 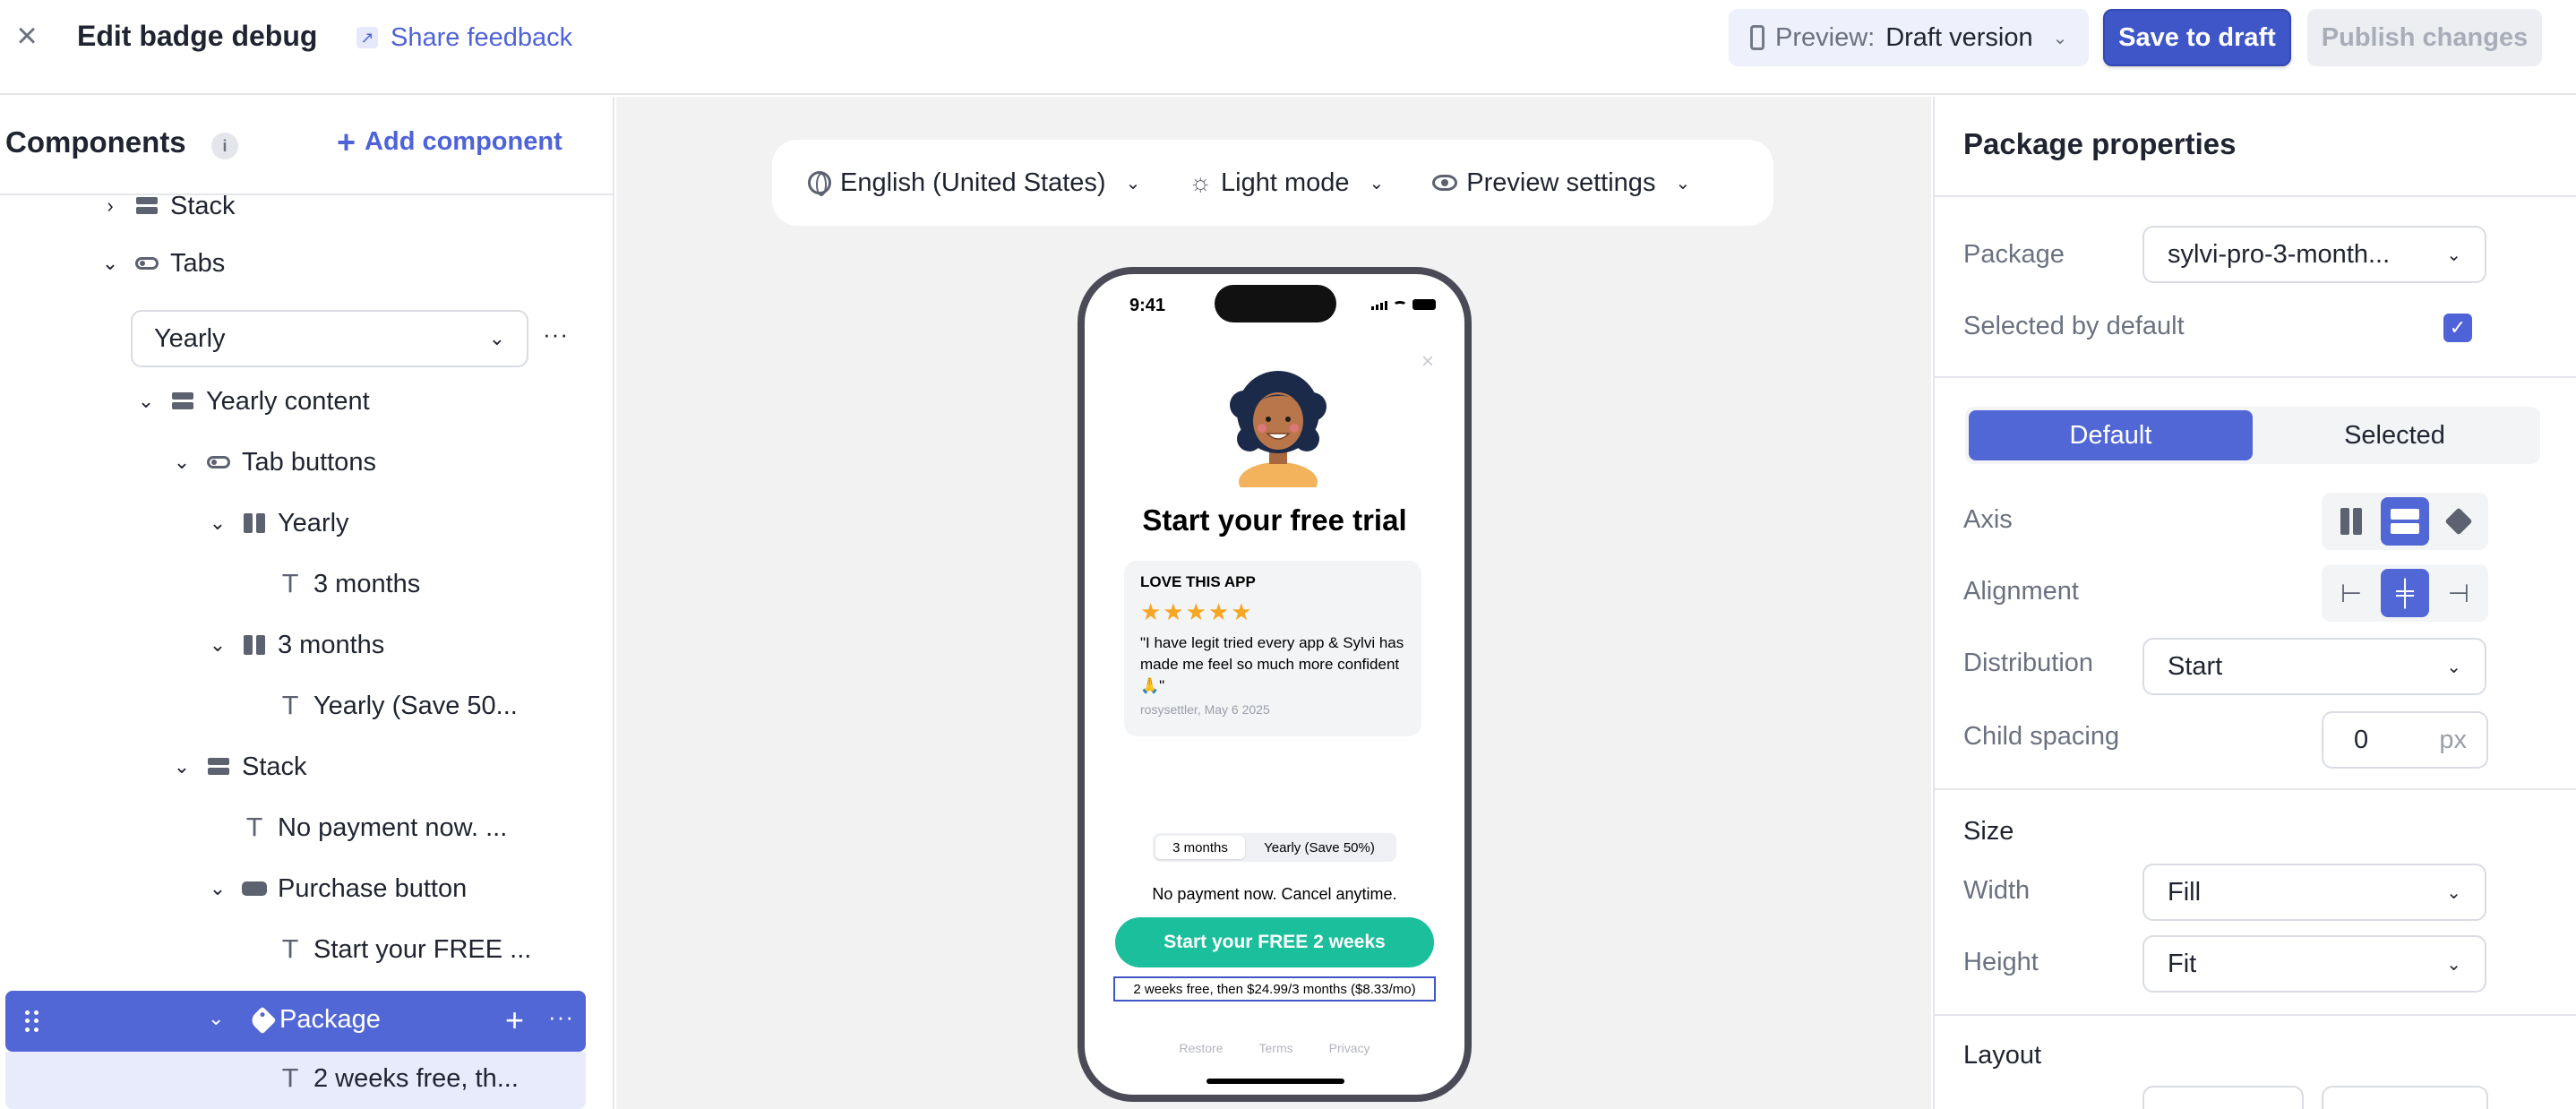 I want to click on tree-item-stack: › Stack, so click(x=306, y=206).